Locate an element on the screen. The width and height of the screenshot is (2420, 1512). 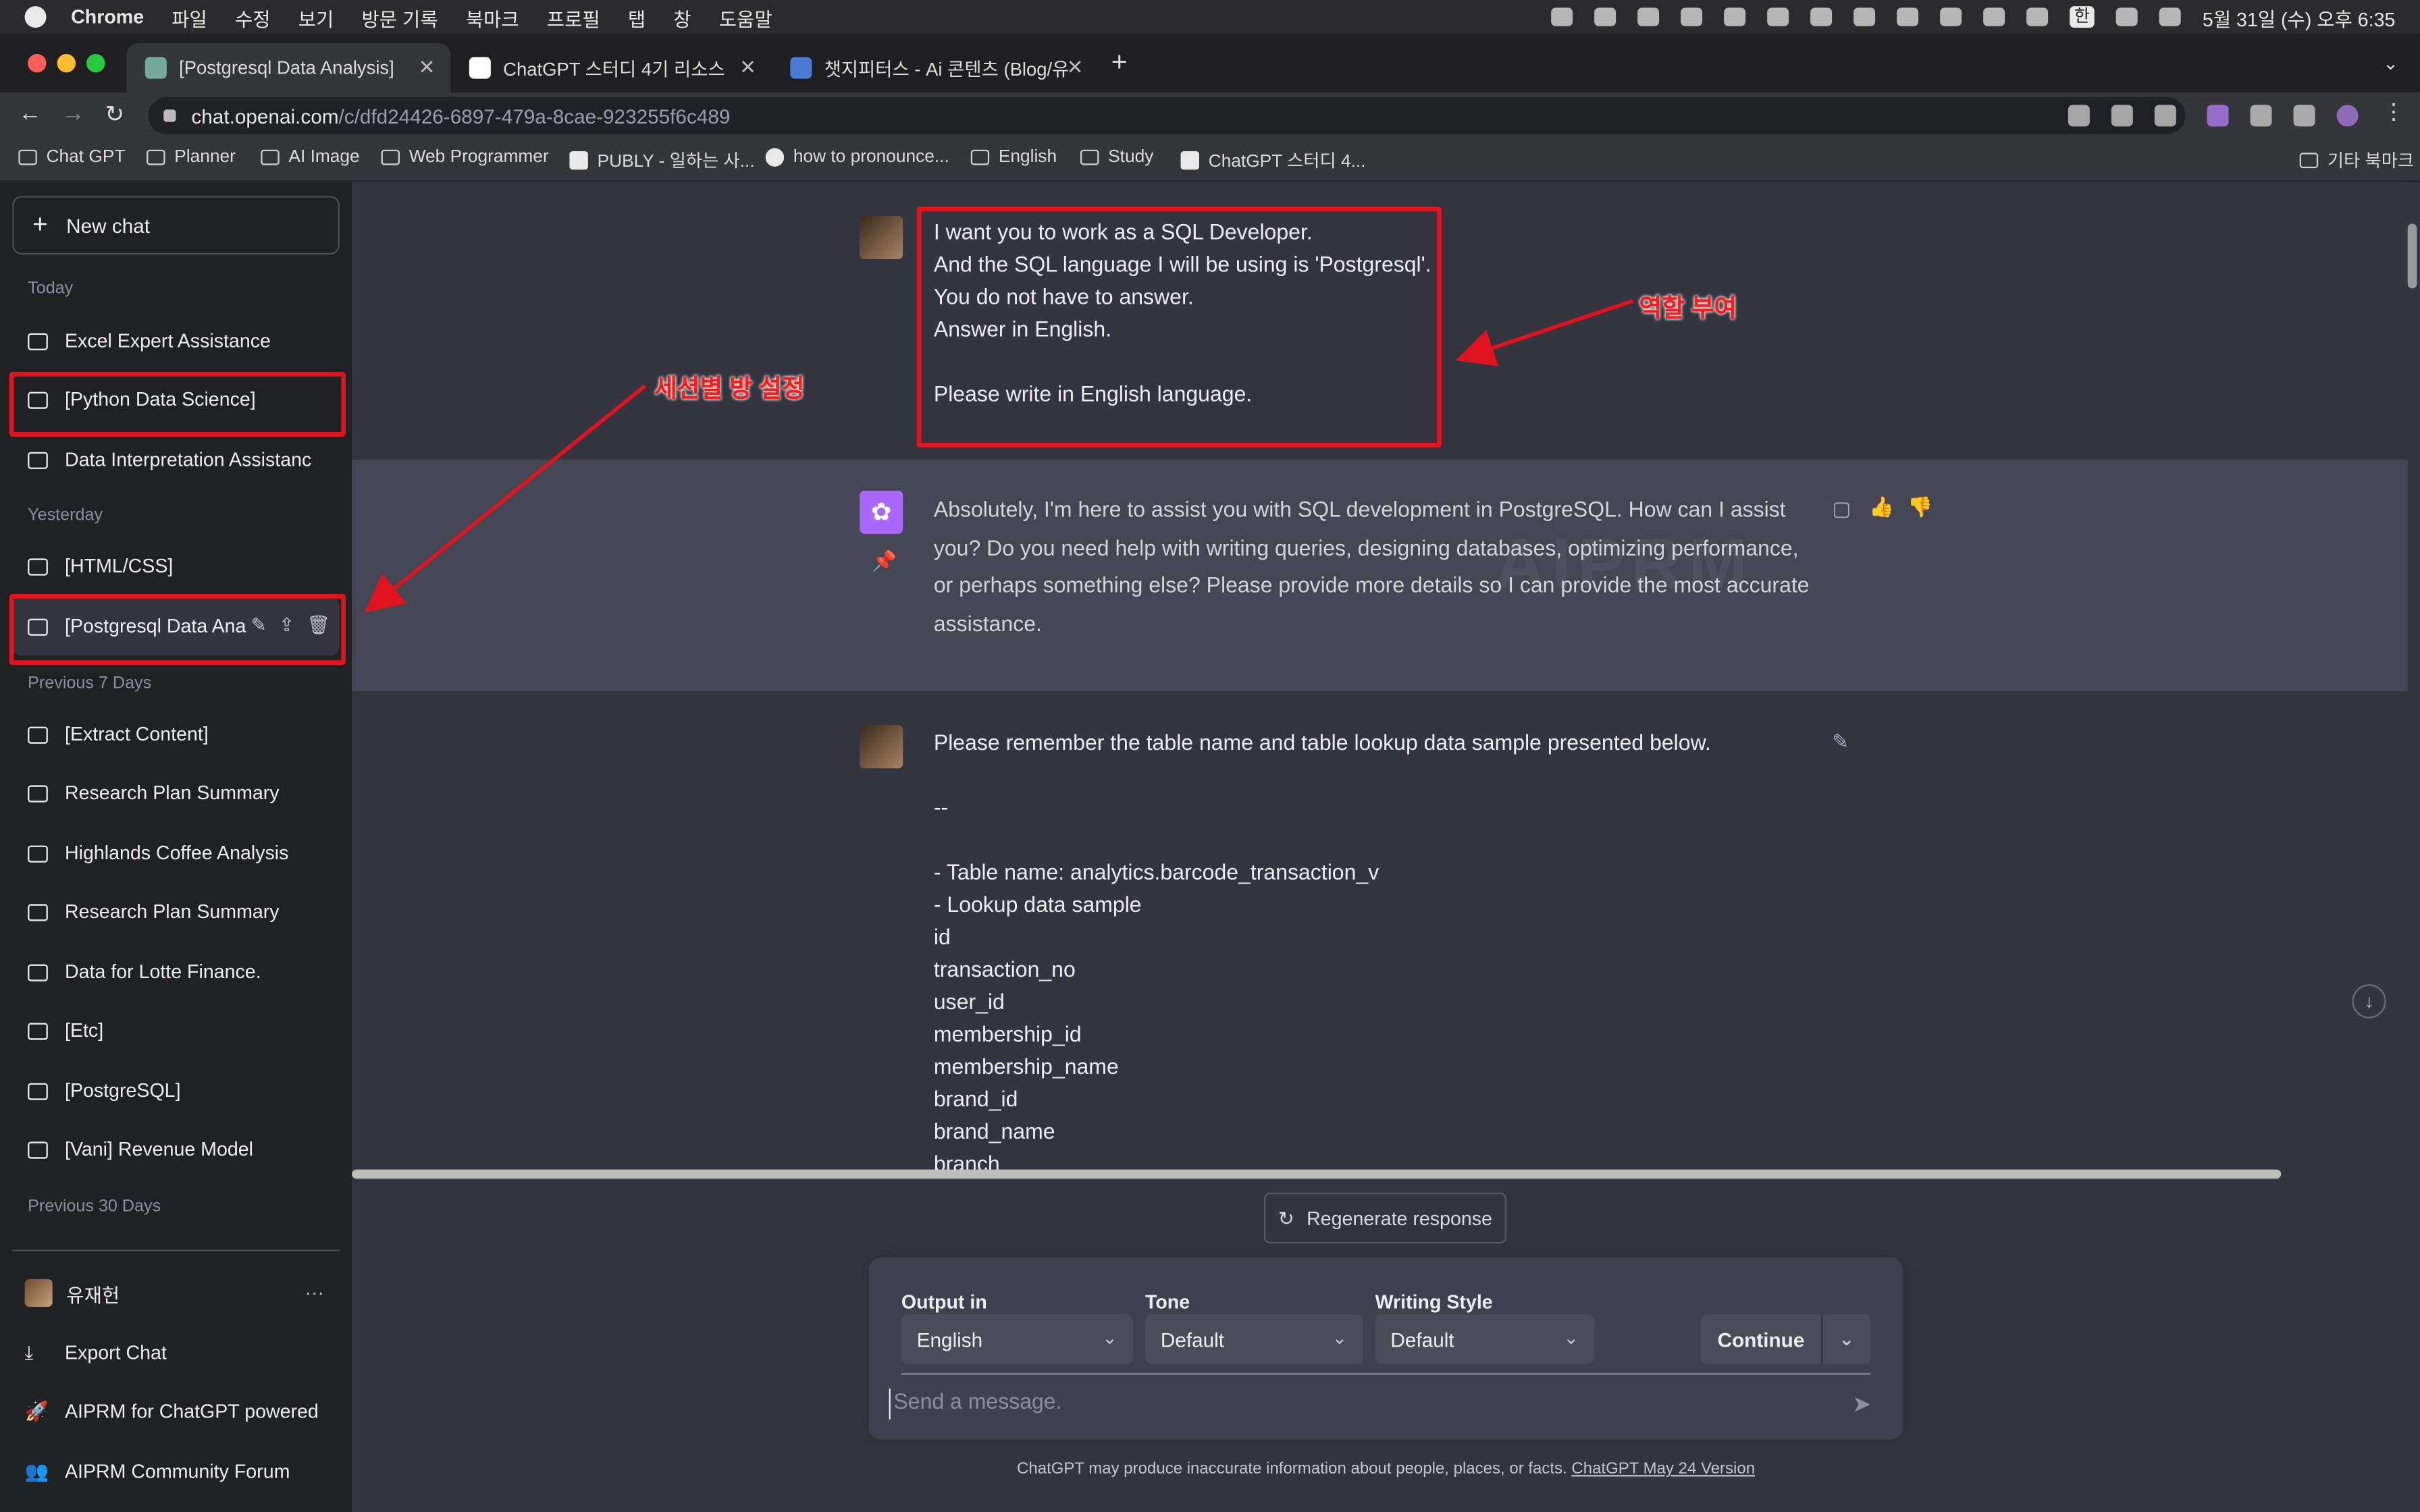
version-link: ChatGPT May 24 Version is located at coordinates (1663, 1469).